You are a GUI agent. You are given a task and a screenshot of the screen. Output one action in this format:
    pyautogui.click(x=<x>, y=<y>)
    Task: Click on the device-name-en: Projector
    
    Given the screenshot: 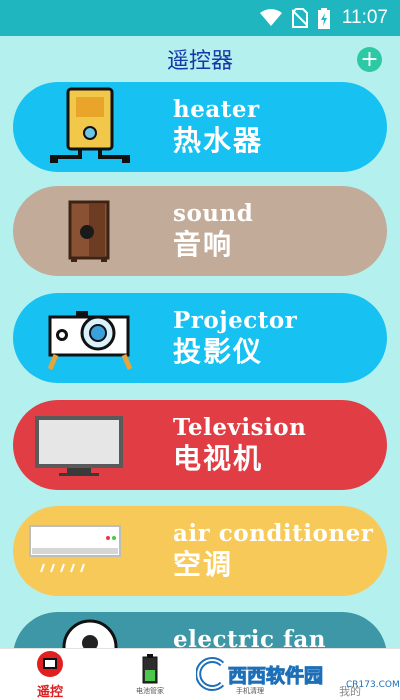 What is the action you would take?
    pyautogui.click(x=235, y=320)
    